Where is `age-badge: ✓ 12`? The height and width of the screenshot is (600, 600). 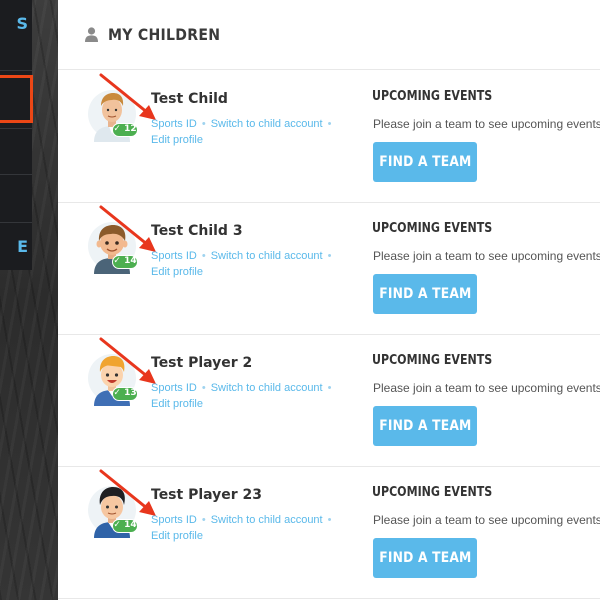 age-badge: ✓ 12 is located at coordinates (125, 130).